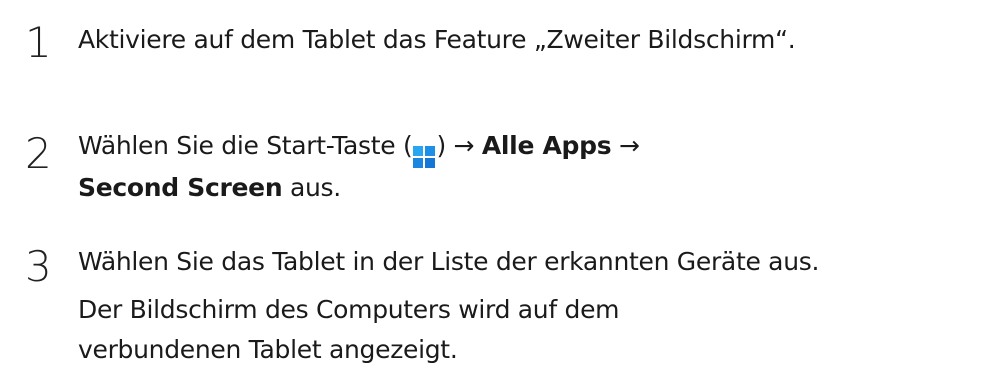  I want to click on step-1-number: 1, so click(38, 42).